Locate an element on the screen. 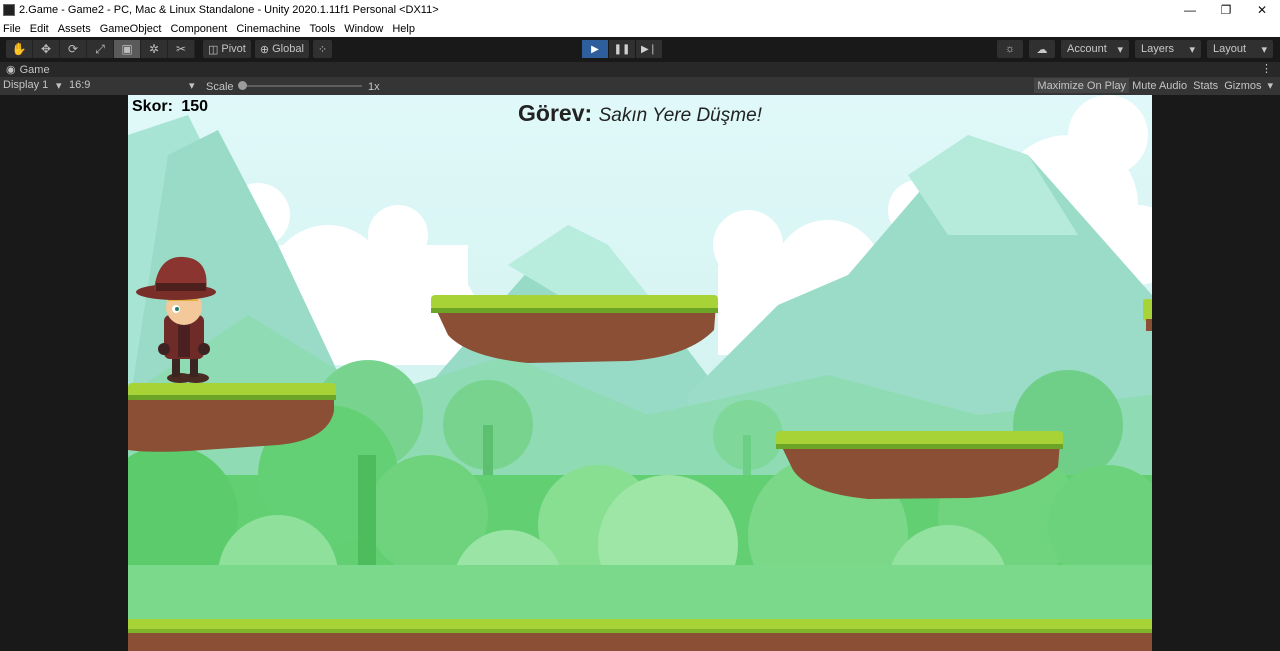 The height and width of the screenshot is (651, 1280). play-icon: ▶ is located at coordinates (595, 49).